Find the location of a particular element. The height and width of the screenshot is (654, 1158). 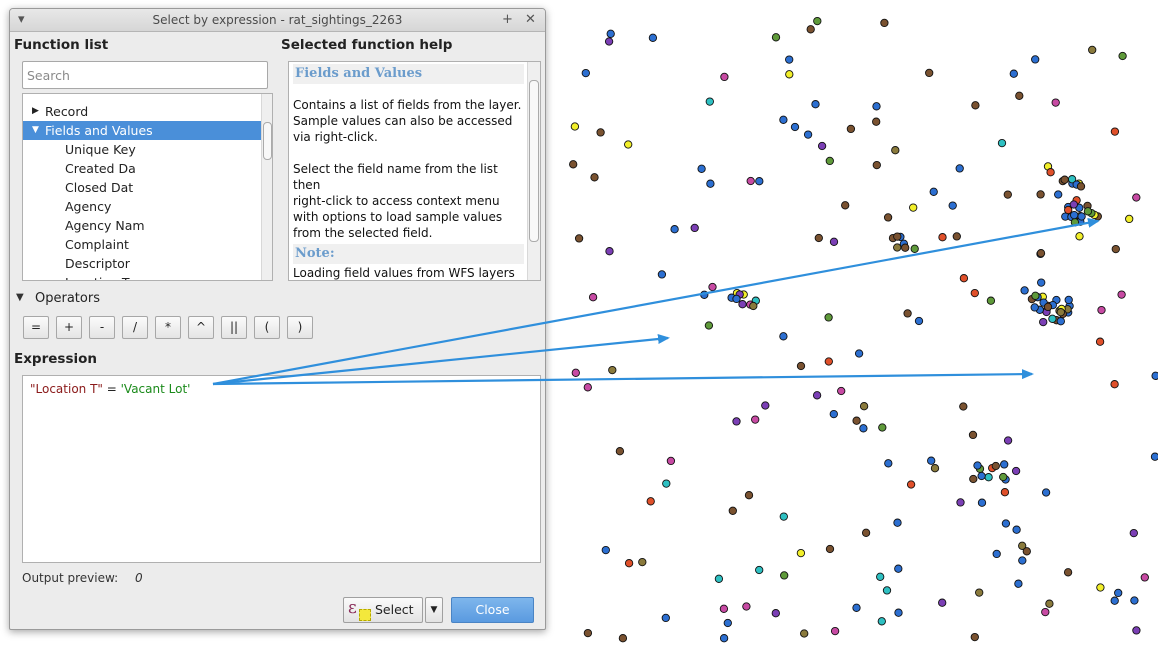

operator-button: / is located at coordinates (135, 327).